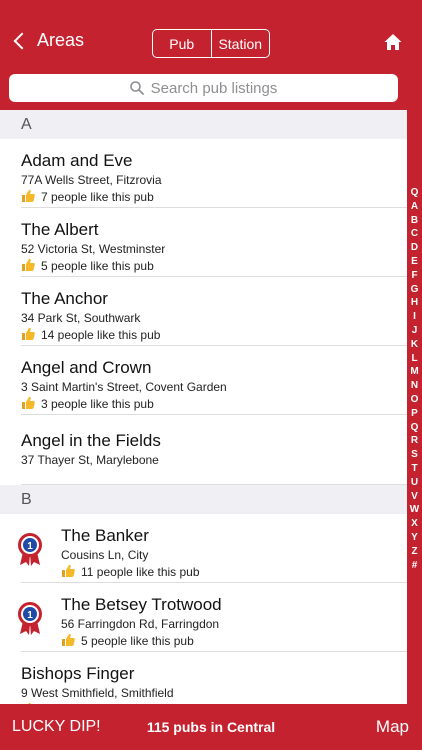 This screenshot has height=750, width=422. I want to click on section-index: Q A B C D E F G H I J K L M N O P Q R S T U V W X Y Z #, so click(414, 385).